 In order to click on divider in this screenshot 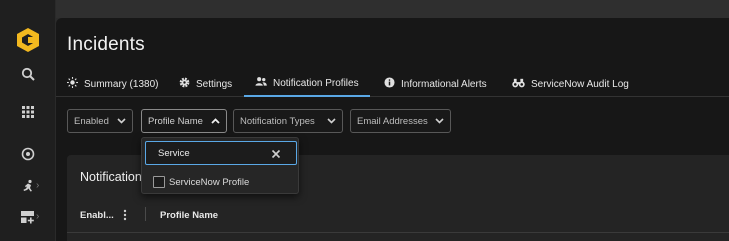, I will do `click(398, 232)`.